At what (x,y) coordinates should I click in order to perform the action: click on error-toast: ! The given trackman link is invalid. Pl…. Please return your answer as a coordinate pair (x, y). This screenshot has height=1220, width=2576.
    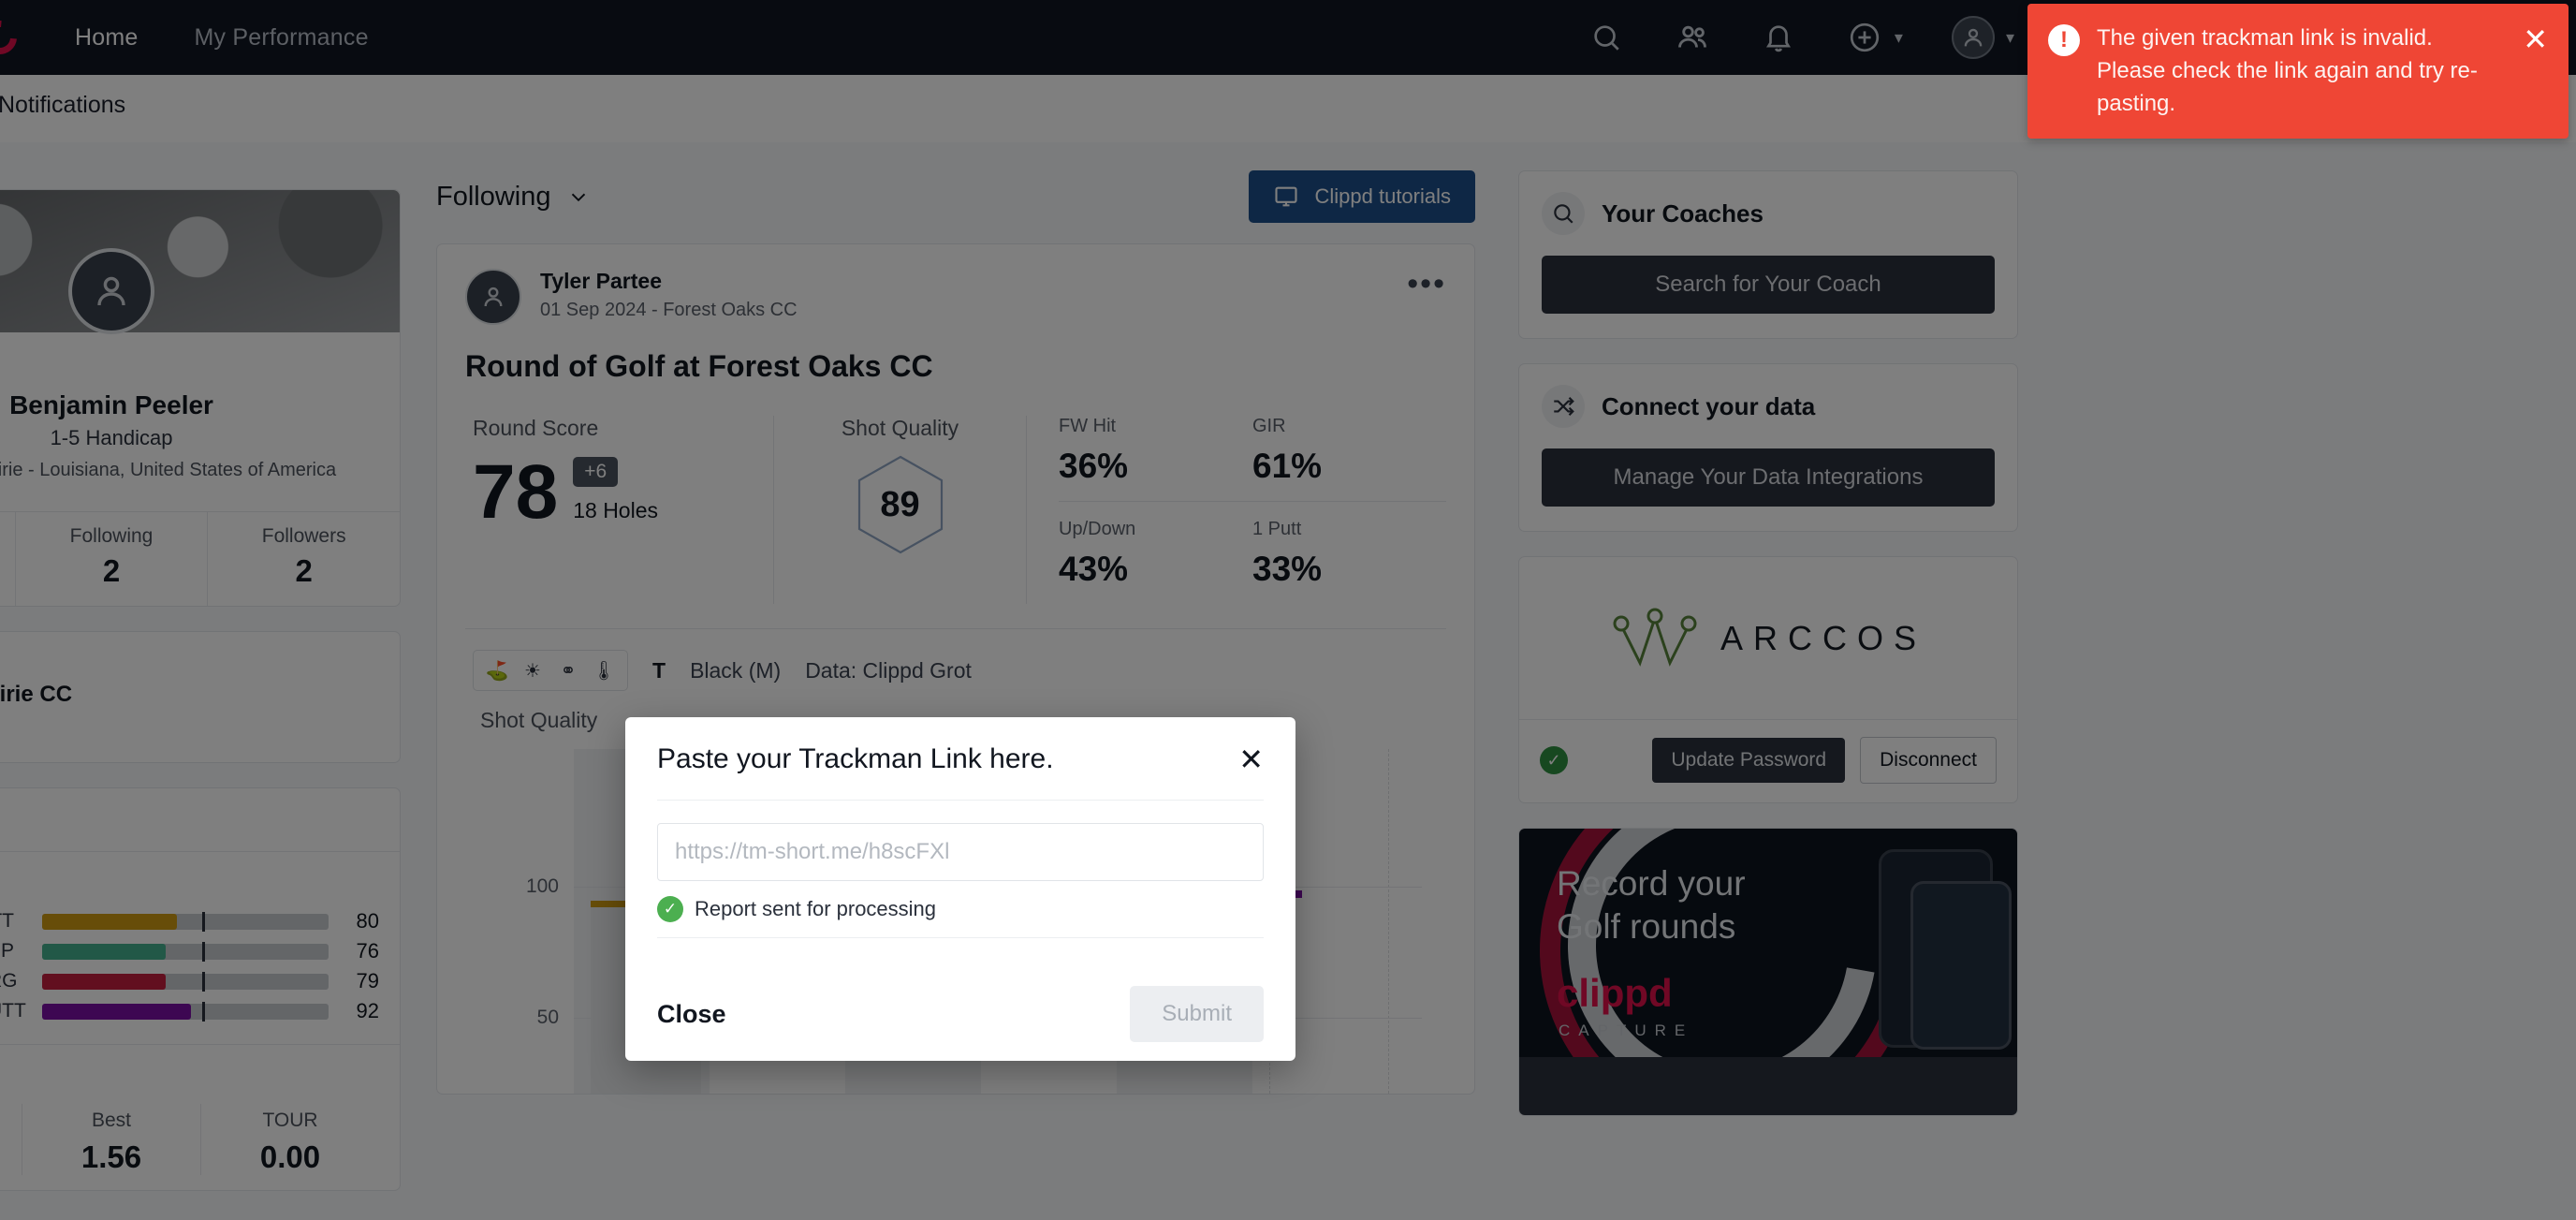
    Looking at the image, I should click on (2298, 72).